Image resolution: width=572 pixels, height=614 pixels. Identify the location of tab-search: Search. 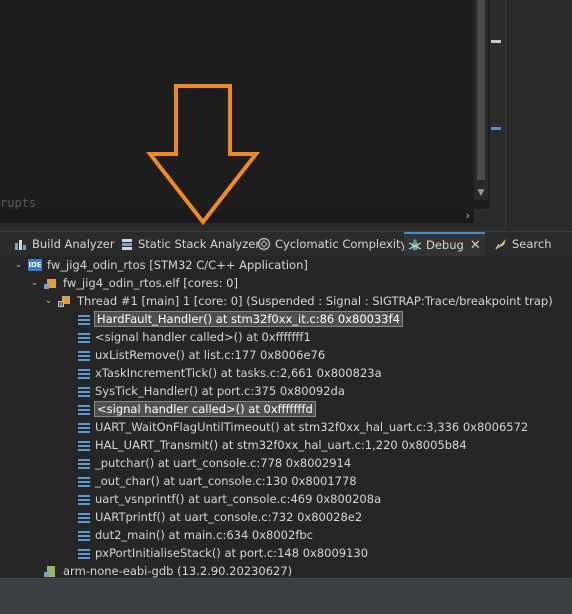
(523, 244).